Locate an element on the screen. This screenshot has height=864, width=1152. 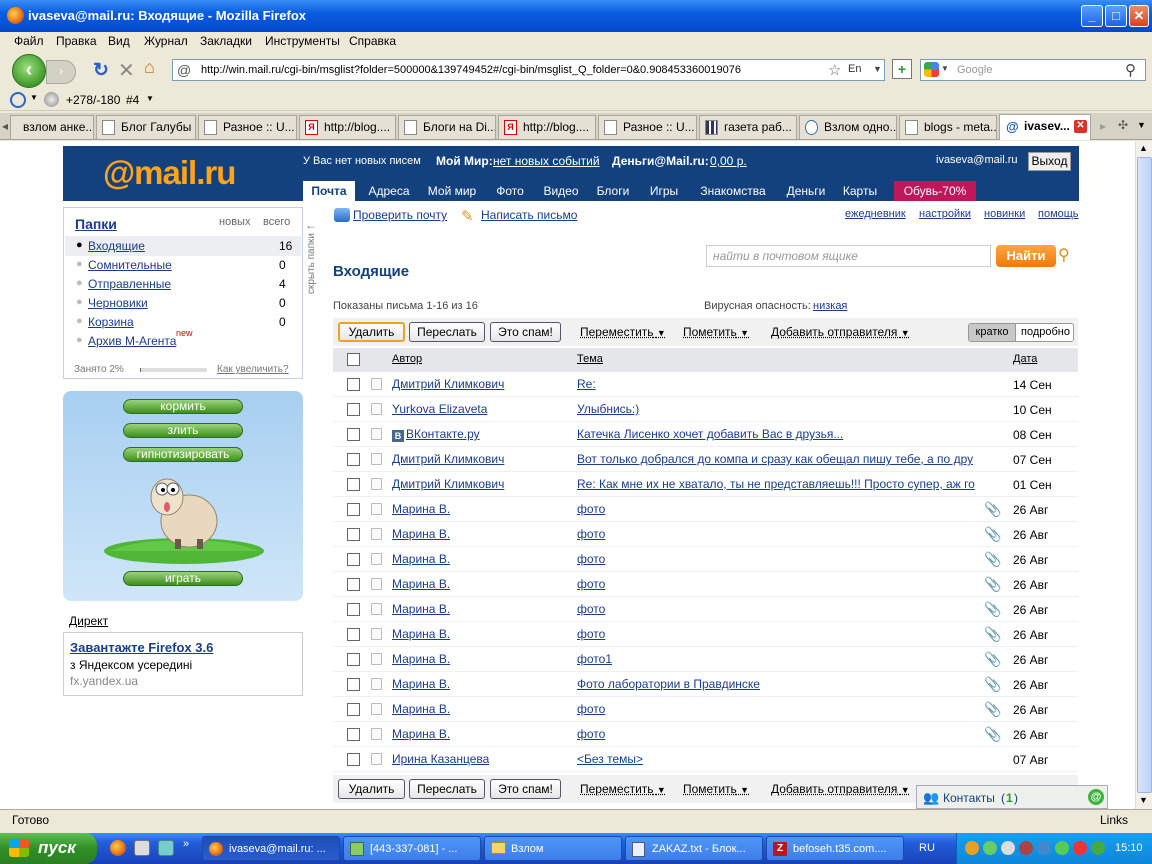
forward-button: Переслать is located at coordinates (447, 332).